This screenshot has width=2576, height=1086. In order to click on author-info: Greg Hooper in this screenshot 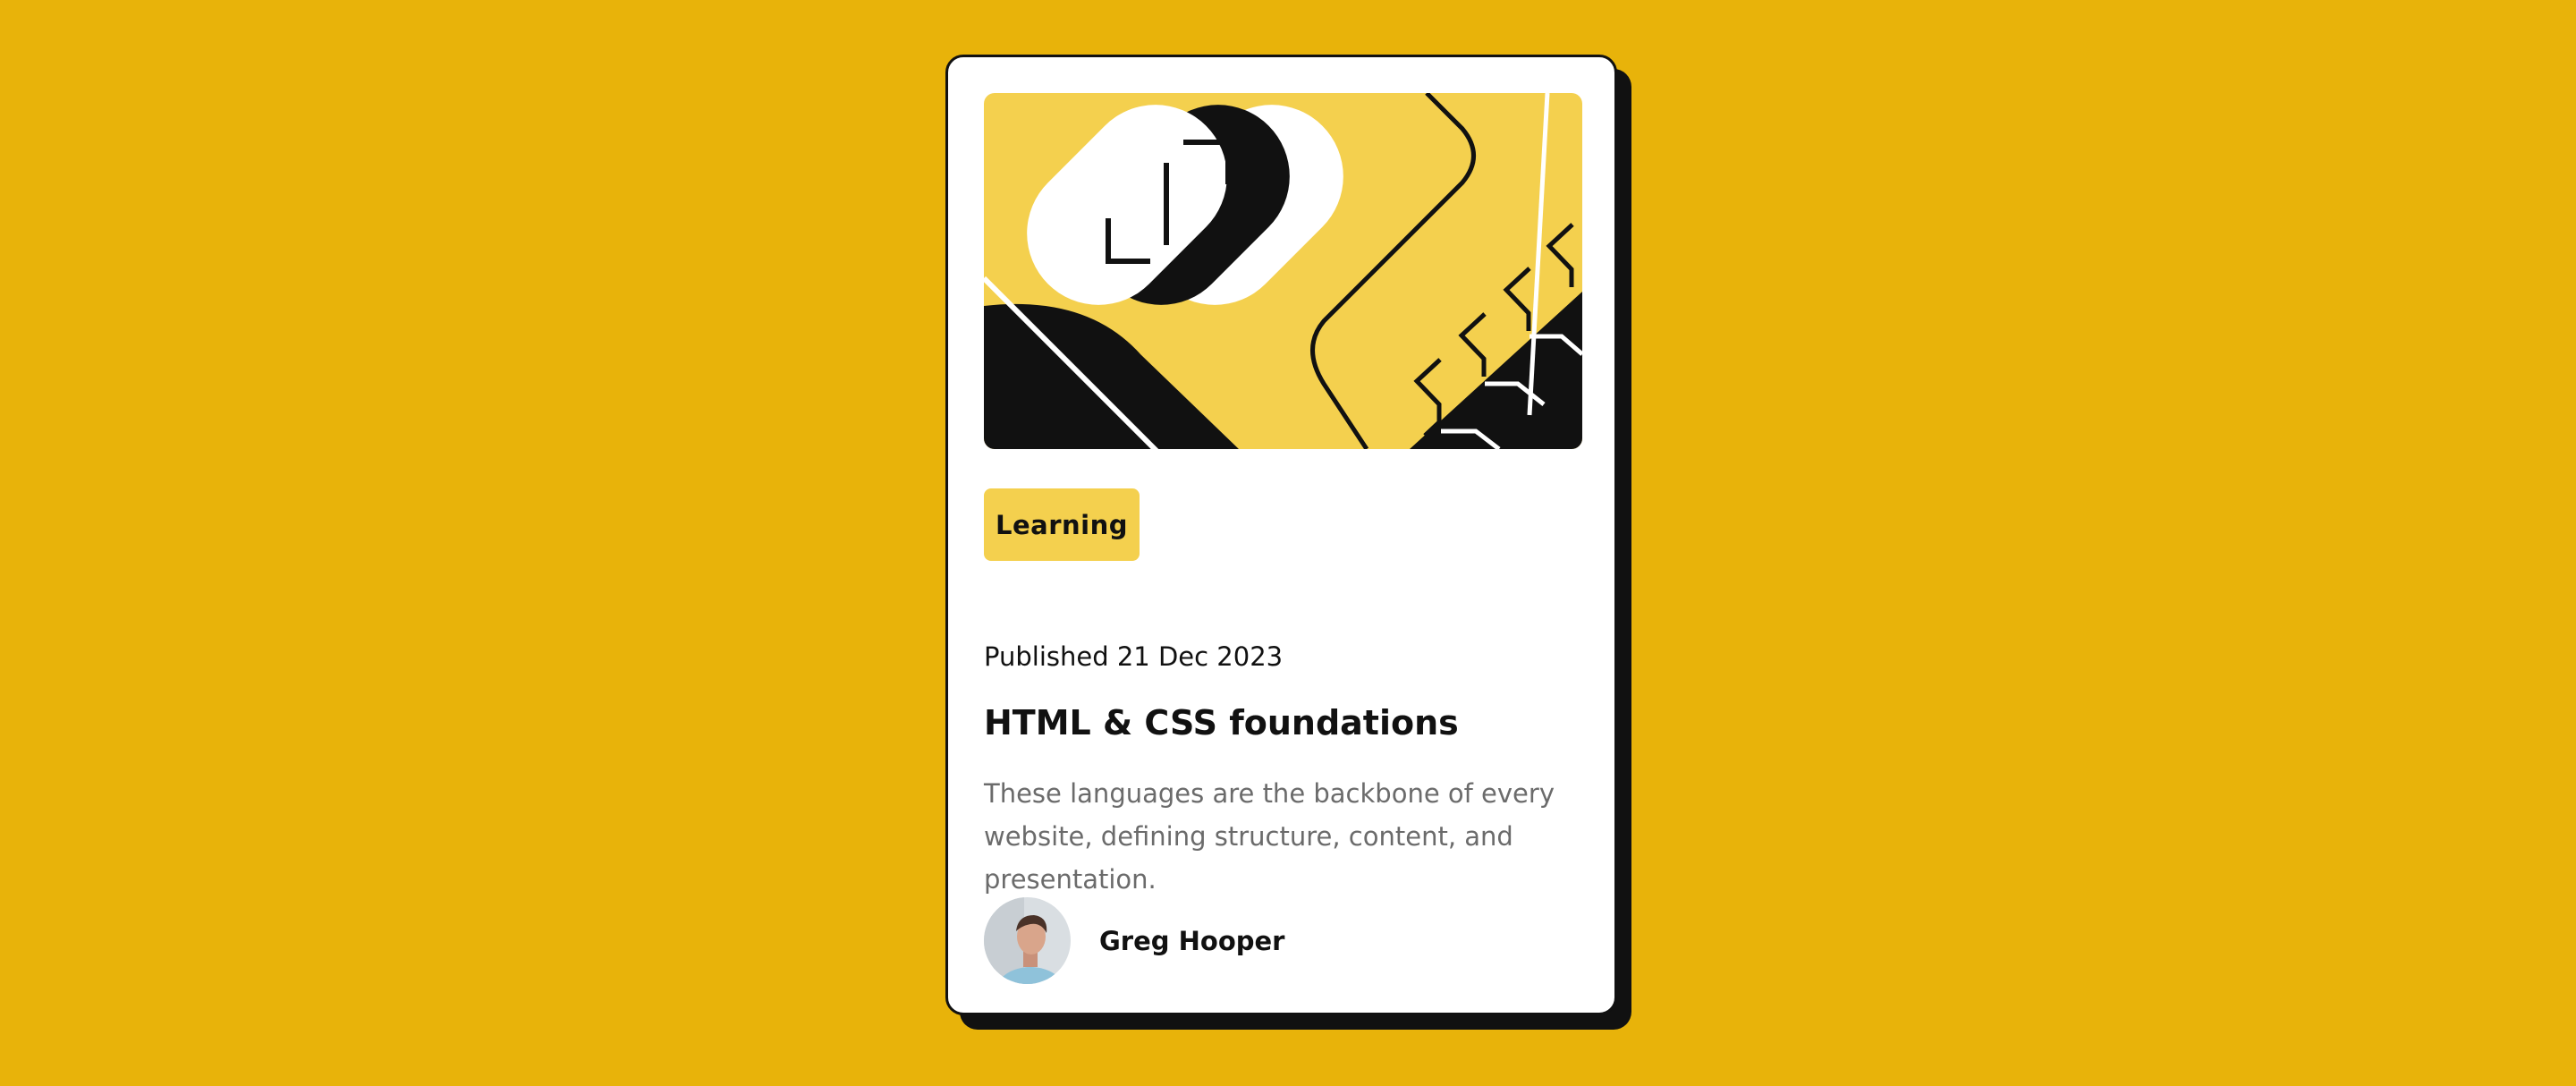, I will do `click(1134, 940)`.